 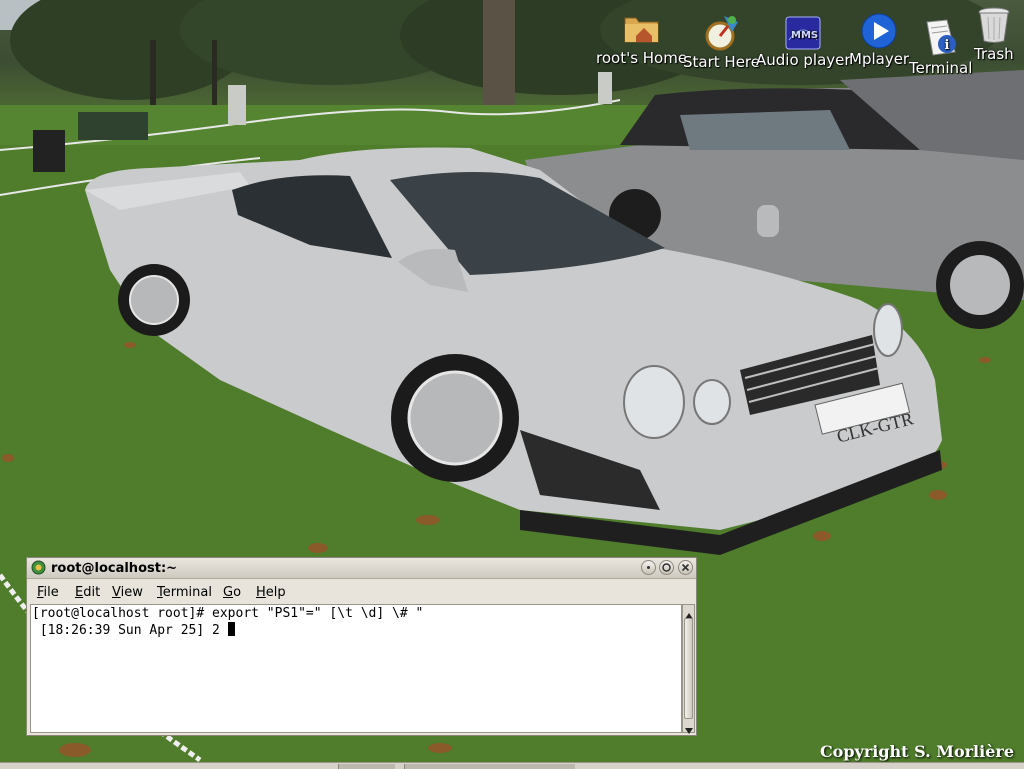 I want to click on svg-text: i, so click(x=946, y=45).